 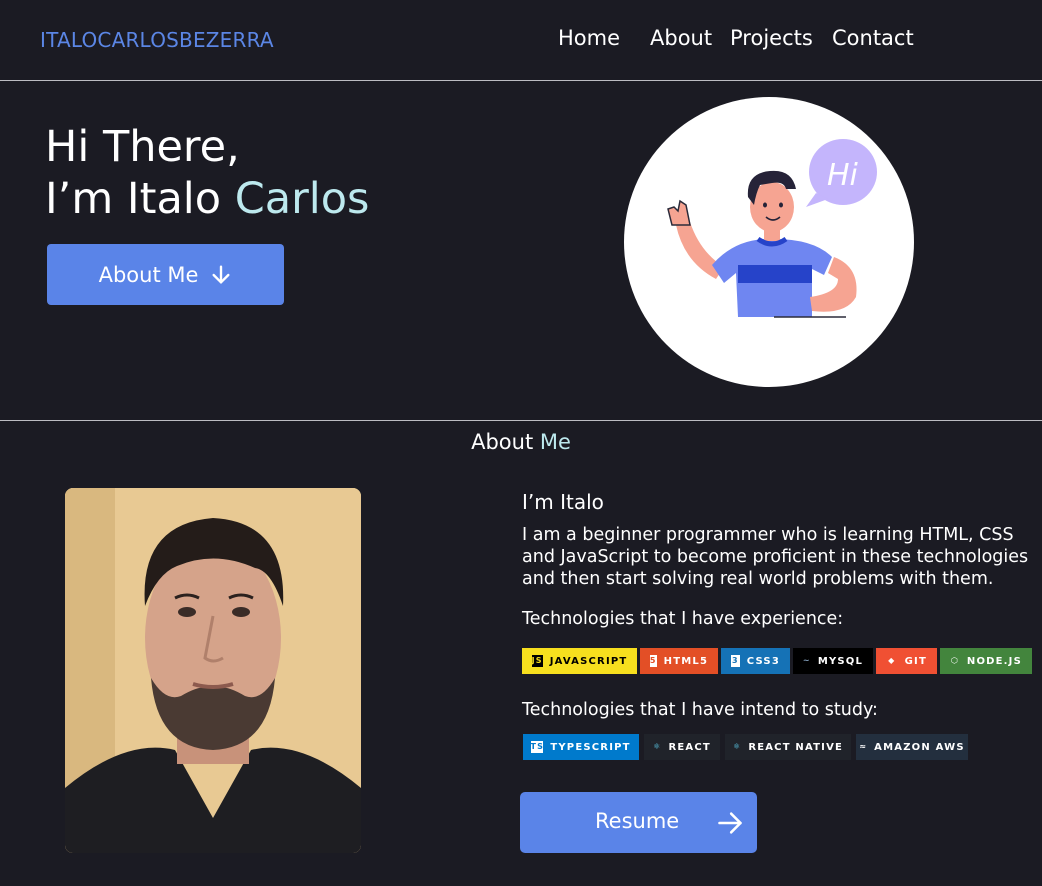 I want to click on experience-heading: Technologies that I have experience:, so click(x=683, y=619).